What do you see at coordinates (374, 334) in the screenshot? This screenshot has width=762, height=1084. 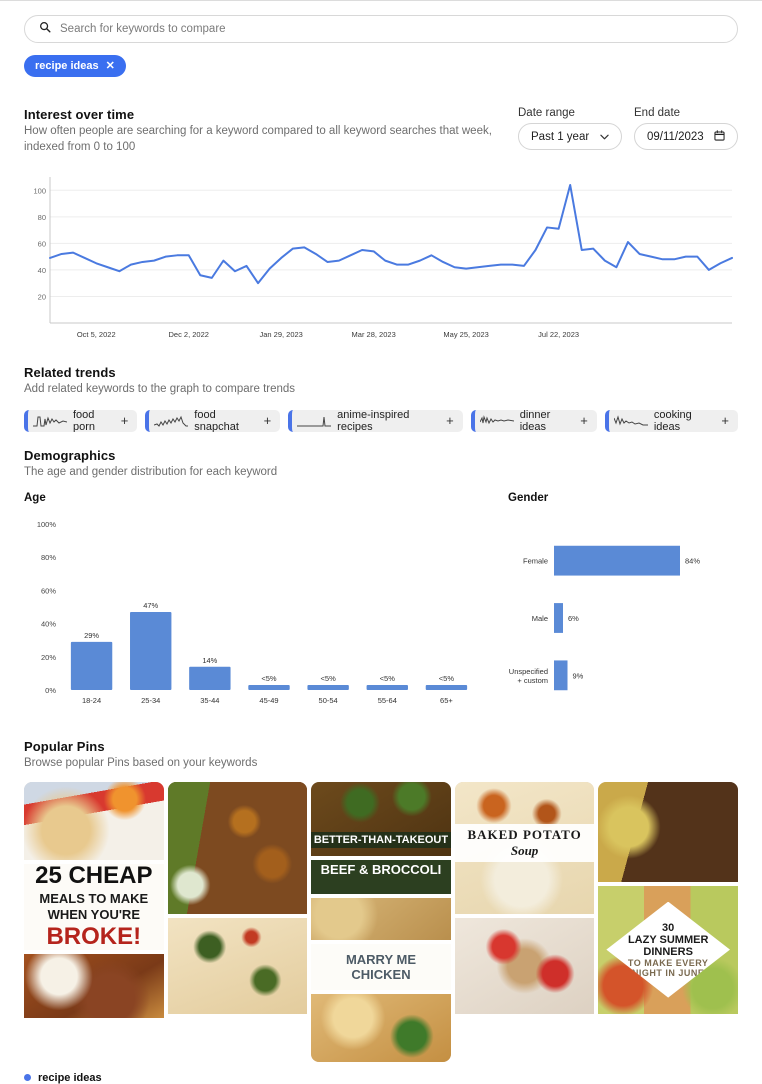 I see `x-axis-tick-label: Mar 28, 2023` at bounding box center [374, 334].